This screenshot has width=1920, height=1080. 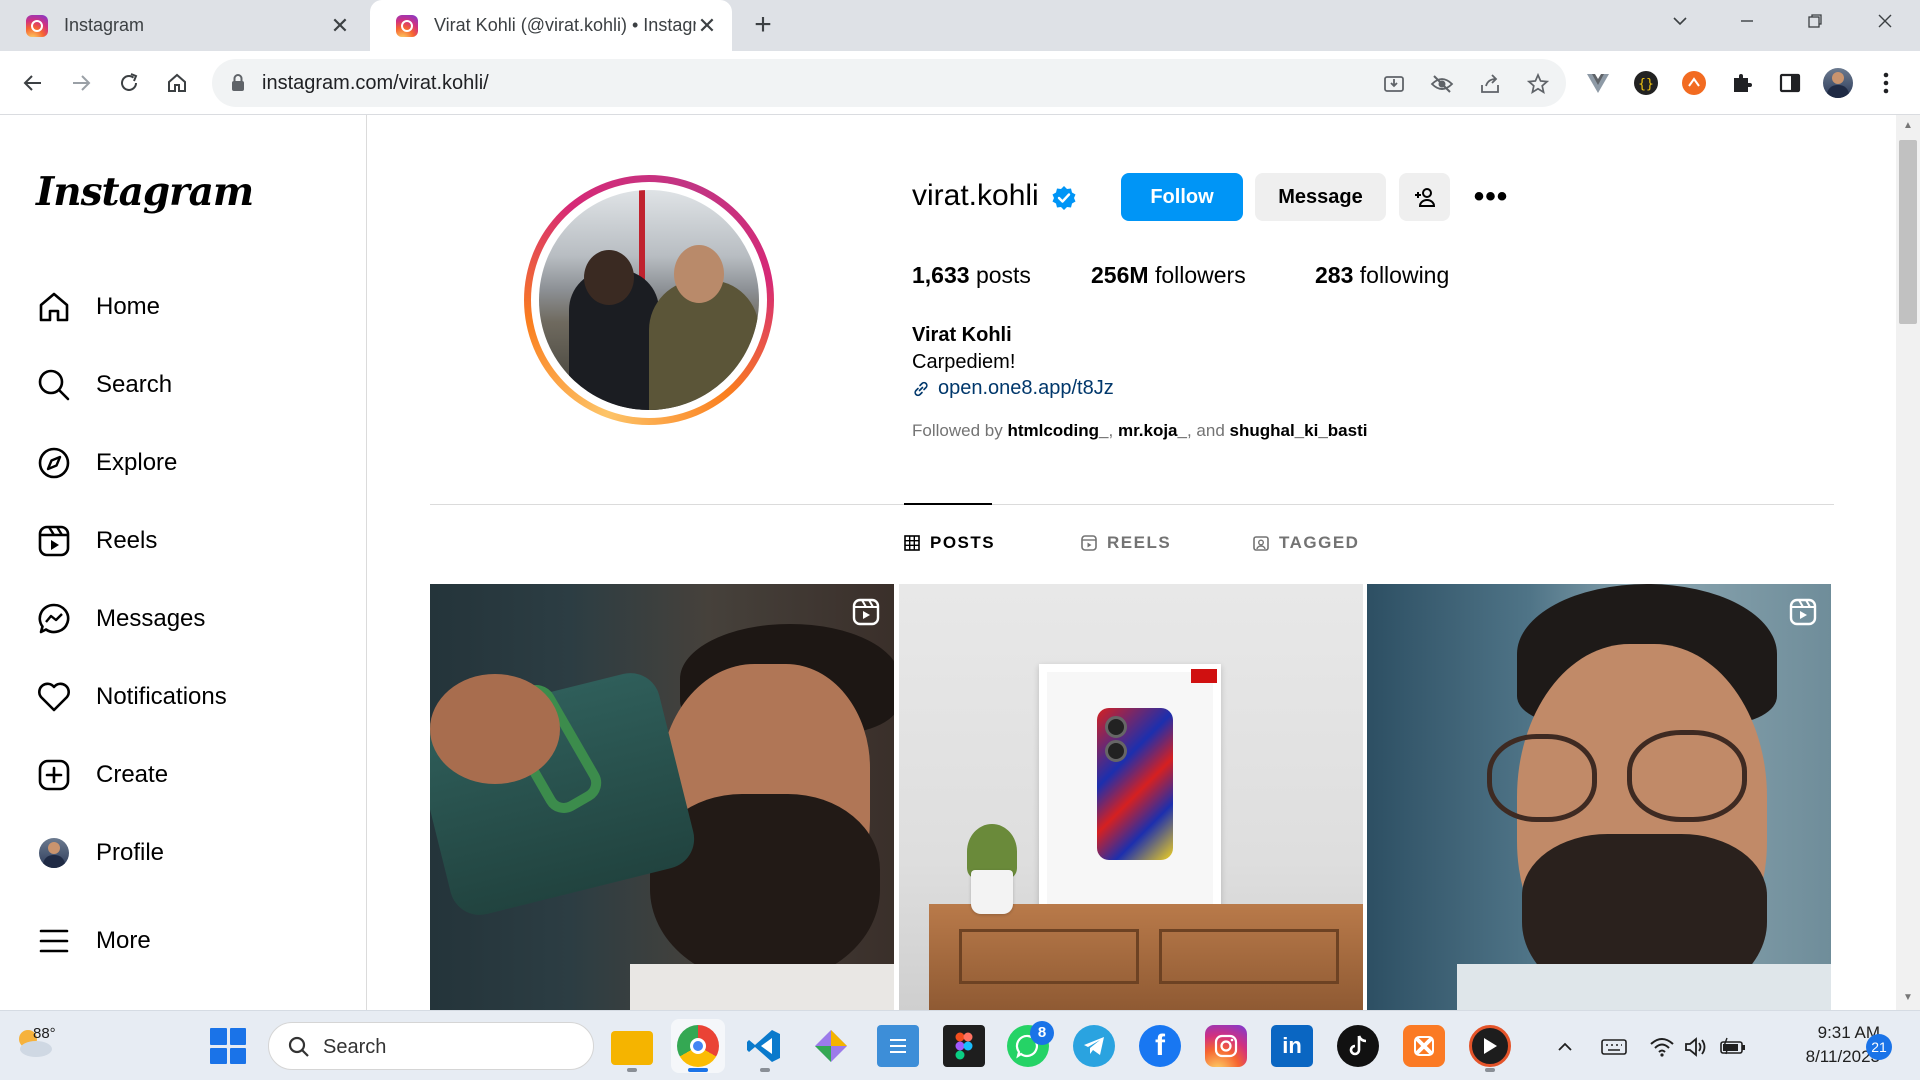 What do you see at coordinates (186, 385) in the screenshot?
I see `sidebar-item-search: Search` at bounding box center [186, 385].